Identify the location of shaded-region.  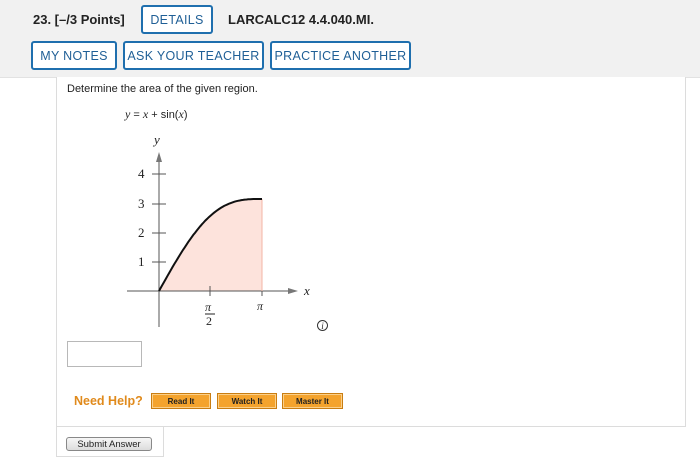
(210, 245).